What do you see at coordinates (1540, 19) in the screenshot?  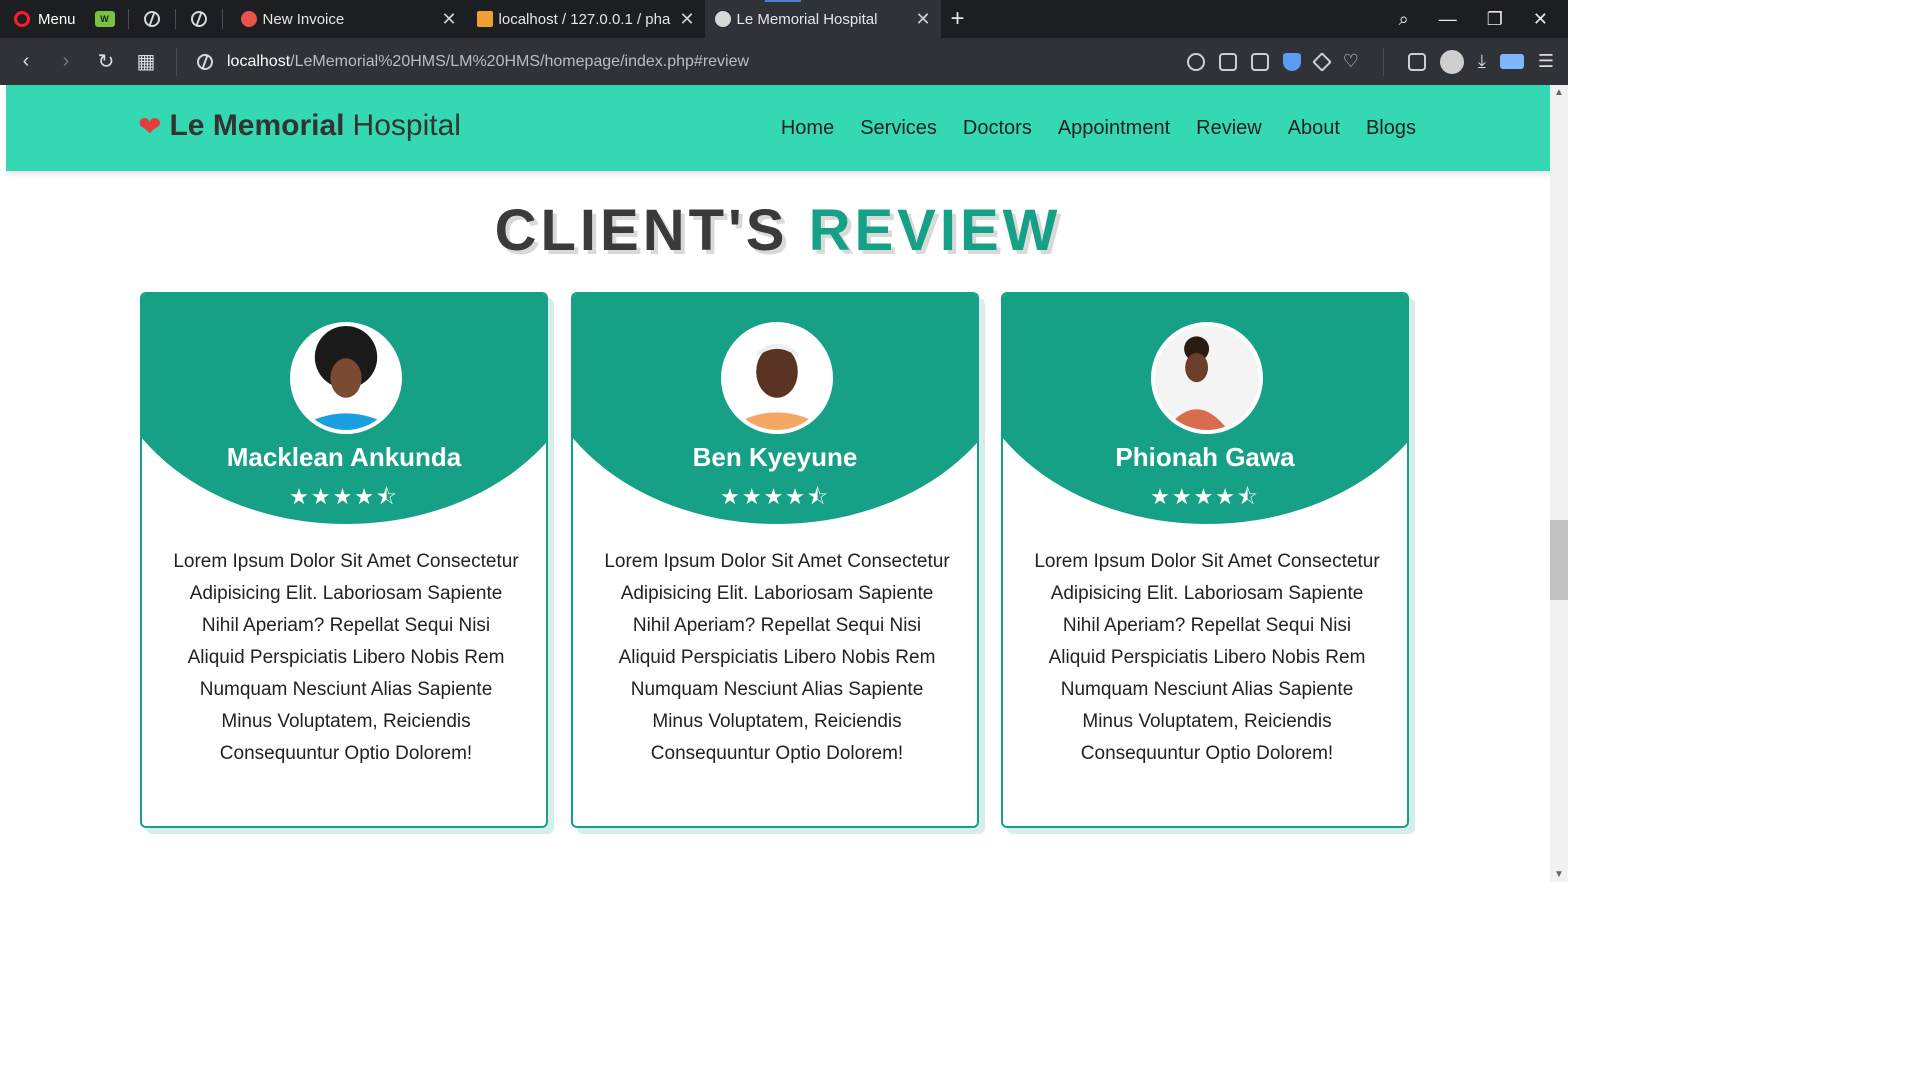 I see `close-window-icon: ✕` at bounding box center [1540, 19].